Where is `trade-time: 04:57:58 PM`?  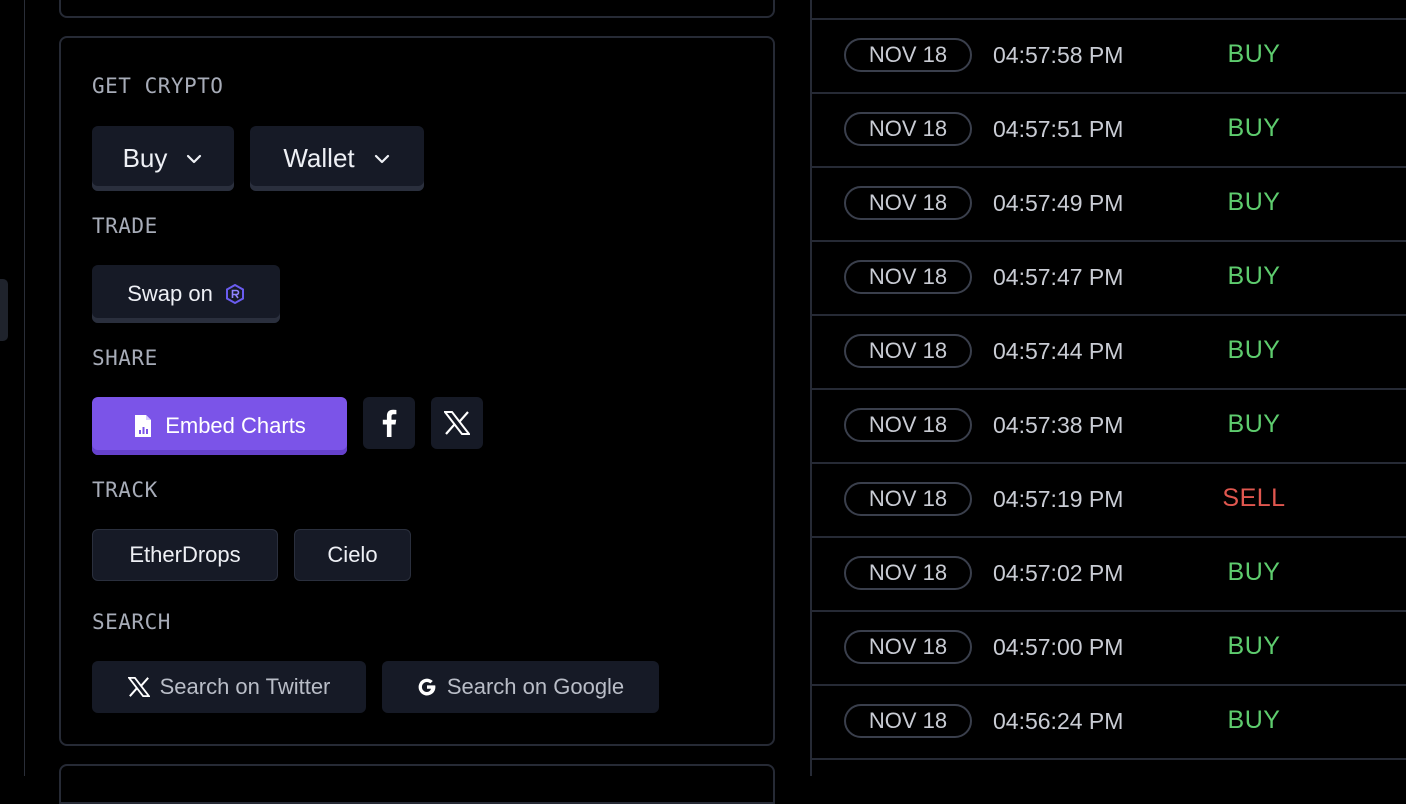 trade-time: 04:57:58 PM is located at coordinates (1058, 55).